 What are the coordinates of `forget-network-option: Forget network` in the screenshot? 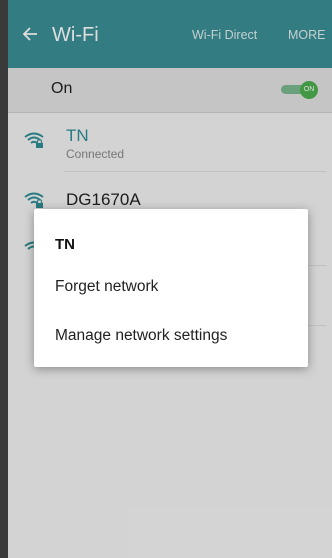 It's located at (175, 287).